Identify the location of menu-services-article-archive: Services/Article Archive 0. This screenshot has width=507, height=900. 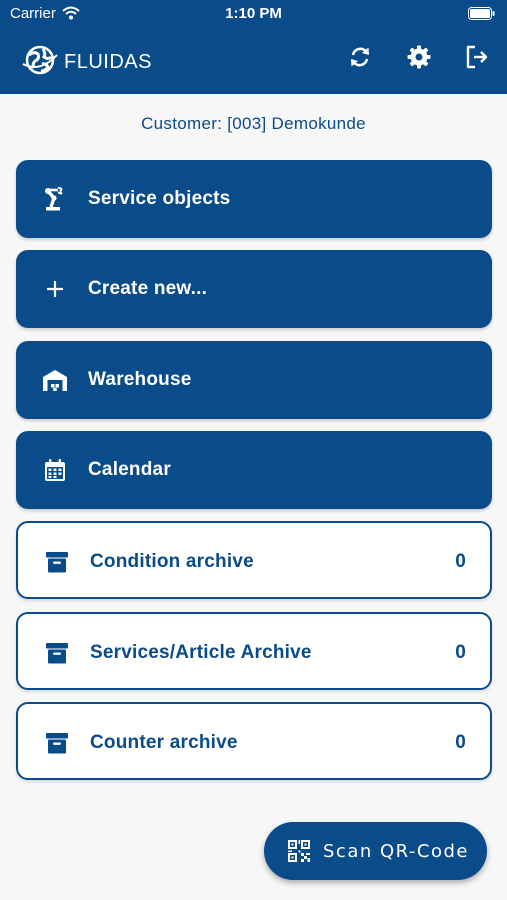
(254, 651).